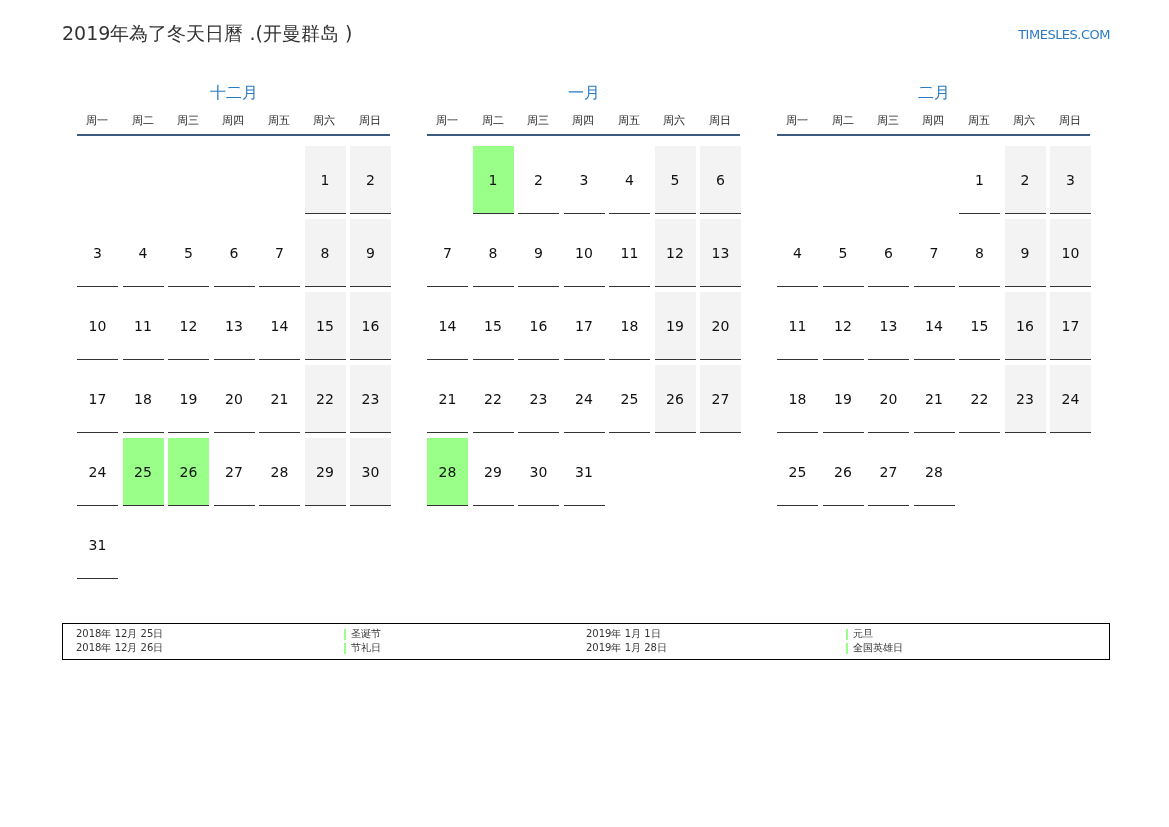 This screenshot has width=1169, height=827. What do you see at coordinates (143, 472) in the screenshot?
I see `day-cell: 25` at bounding box center [143, 472].